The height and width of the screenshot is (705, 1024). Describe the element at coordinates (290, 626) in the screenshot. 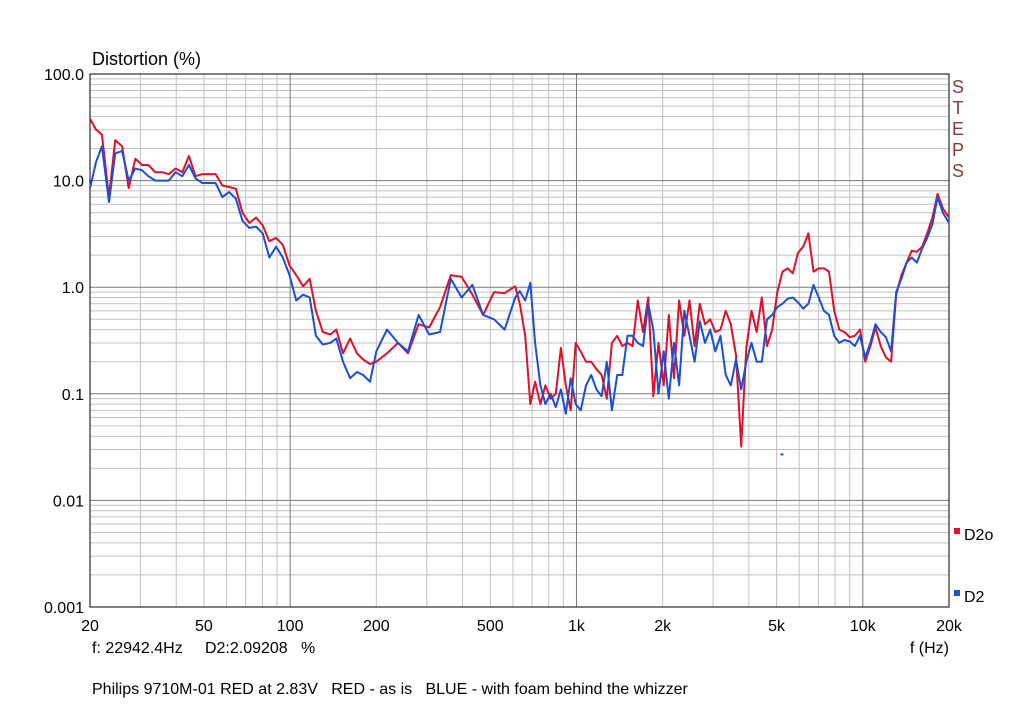

I see `x-tick-label: 100` at that location.